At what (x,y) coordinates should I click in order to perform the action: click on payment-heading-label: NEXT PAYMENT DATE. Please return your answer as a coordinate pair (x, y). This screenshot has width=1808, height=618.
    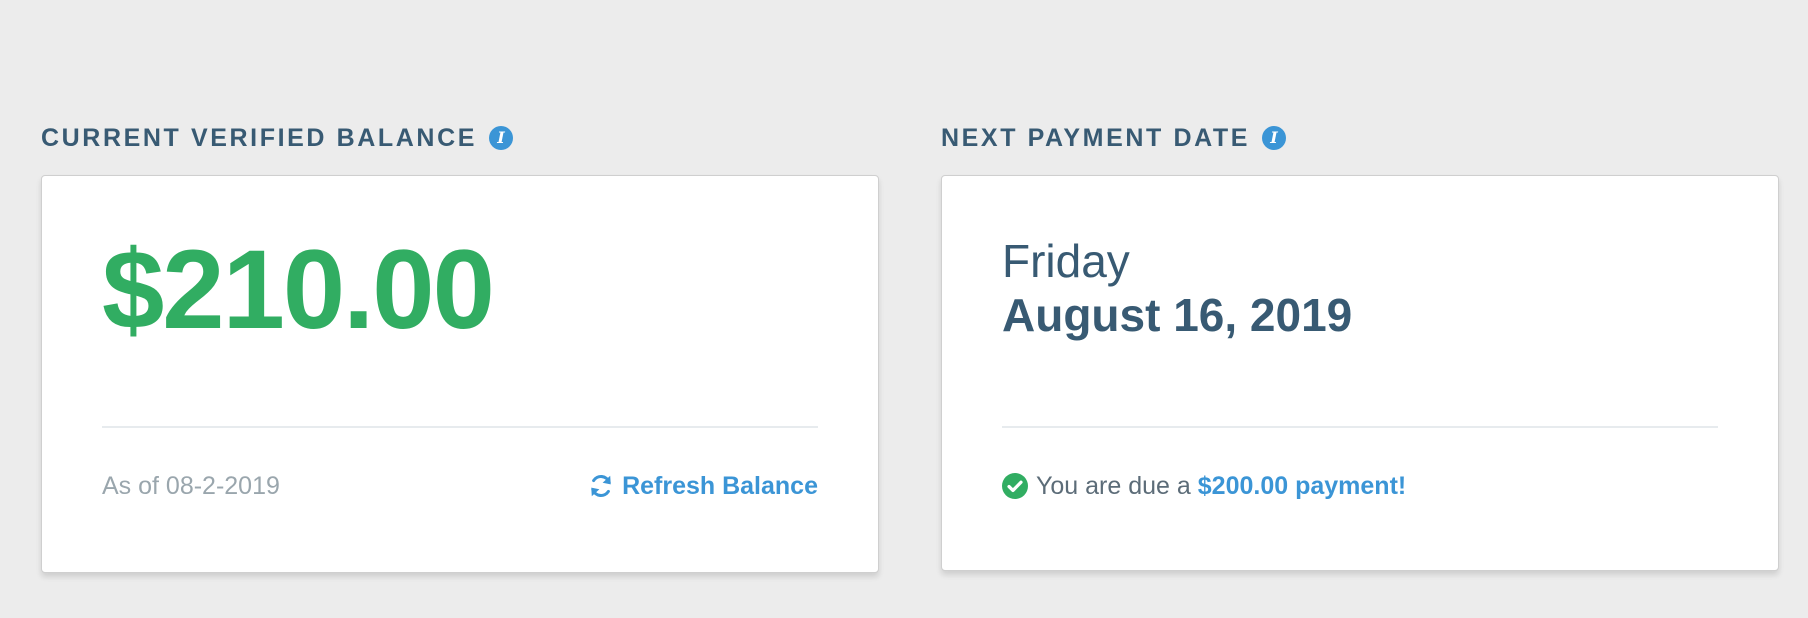
    Looking at the image, I should click on (1096, 137).